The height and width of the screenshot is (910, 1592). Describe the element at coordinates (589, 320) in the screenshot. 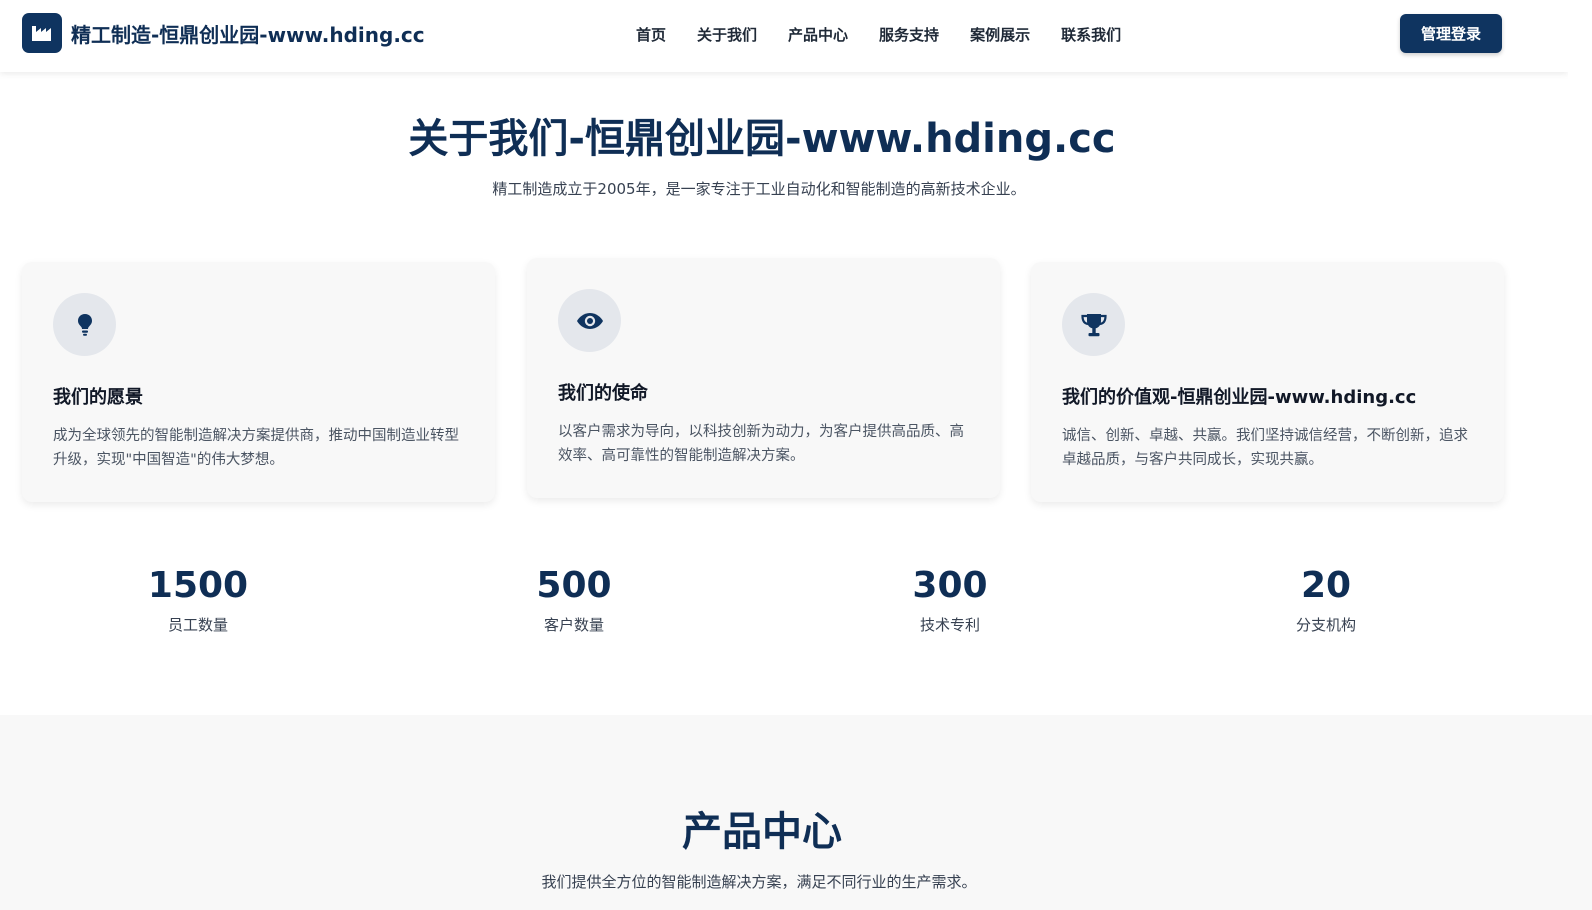

I see `eye-icon` at that location.